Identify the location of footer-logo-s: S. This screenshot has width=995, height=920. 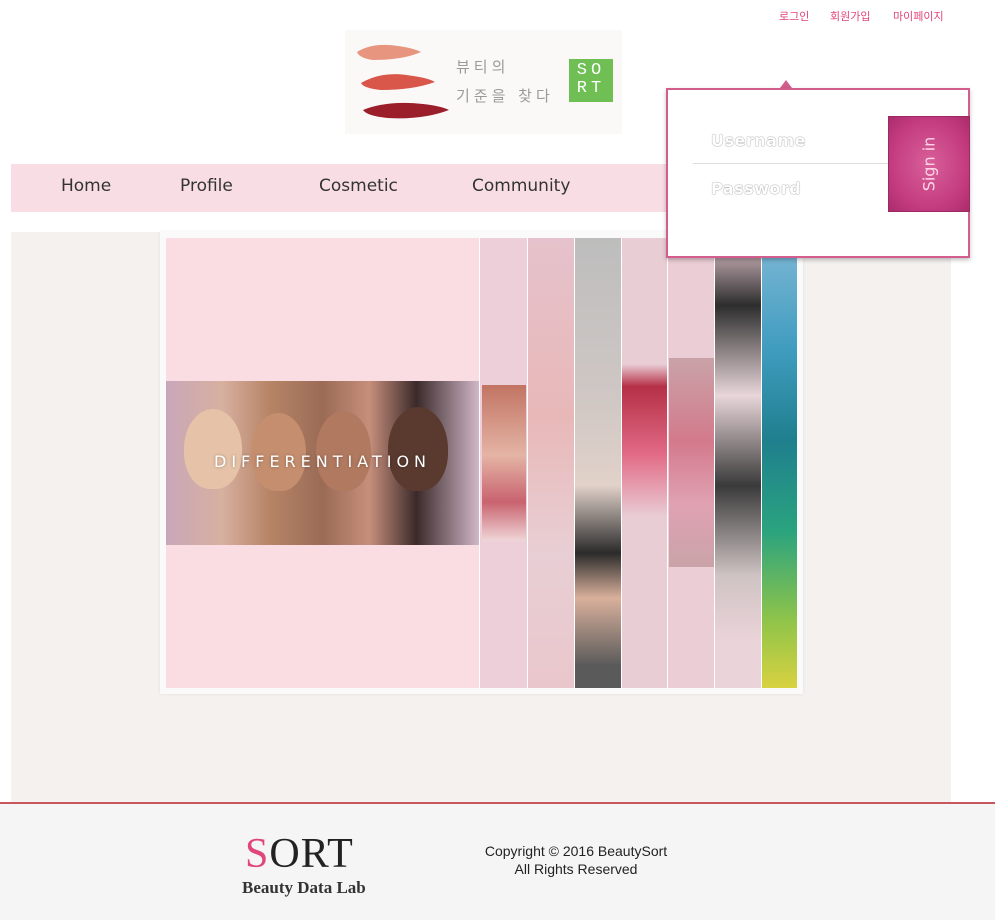
(257, 854).